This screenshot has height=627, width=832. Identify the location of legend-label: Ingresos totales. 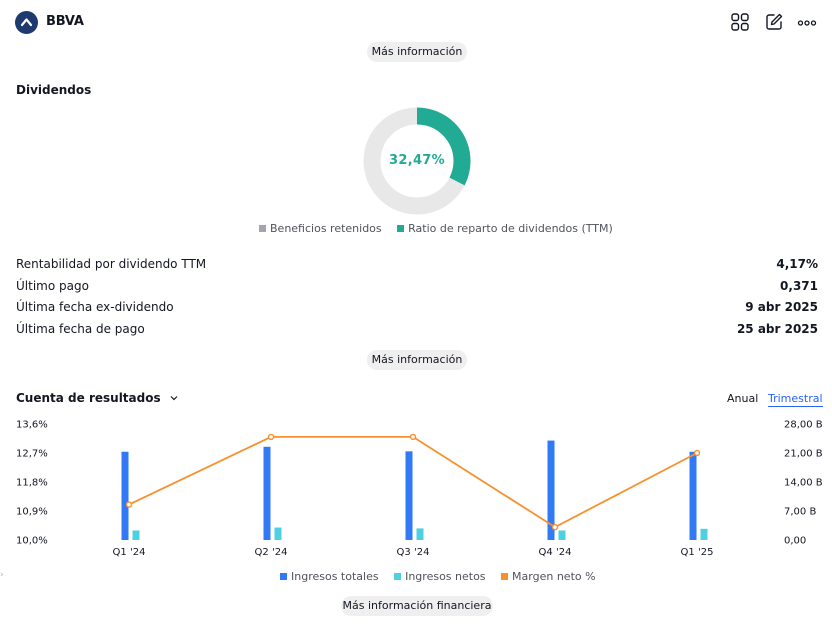
(335, 576).